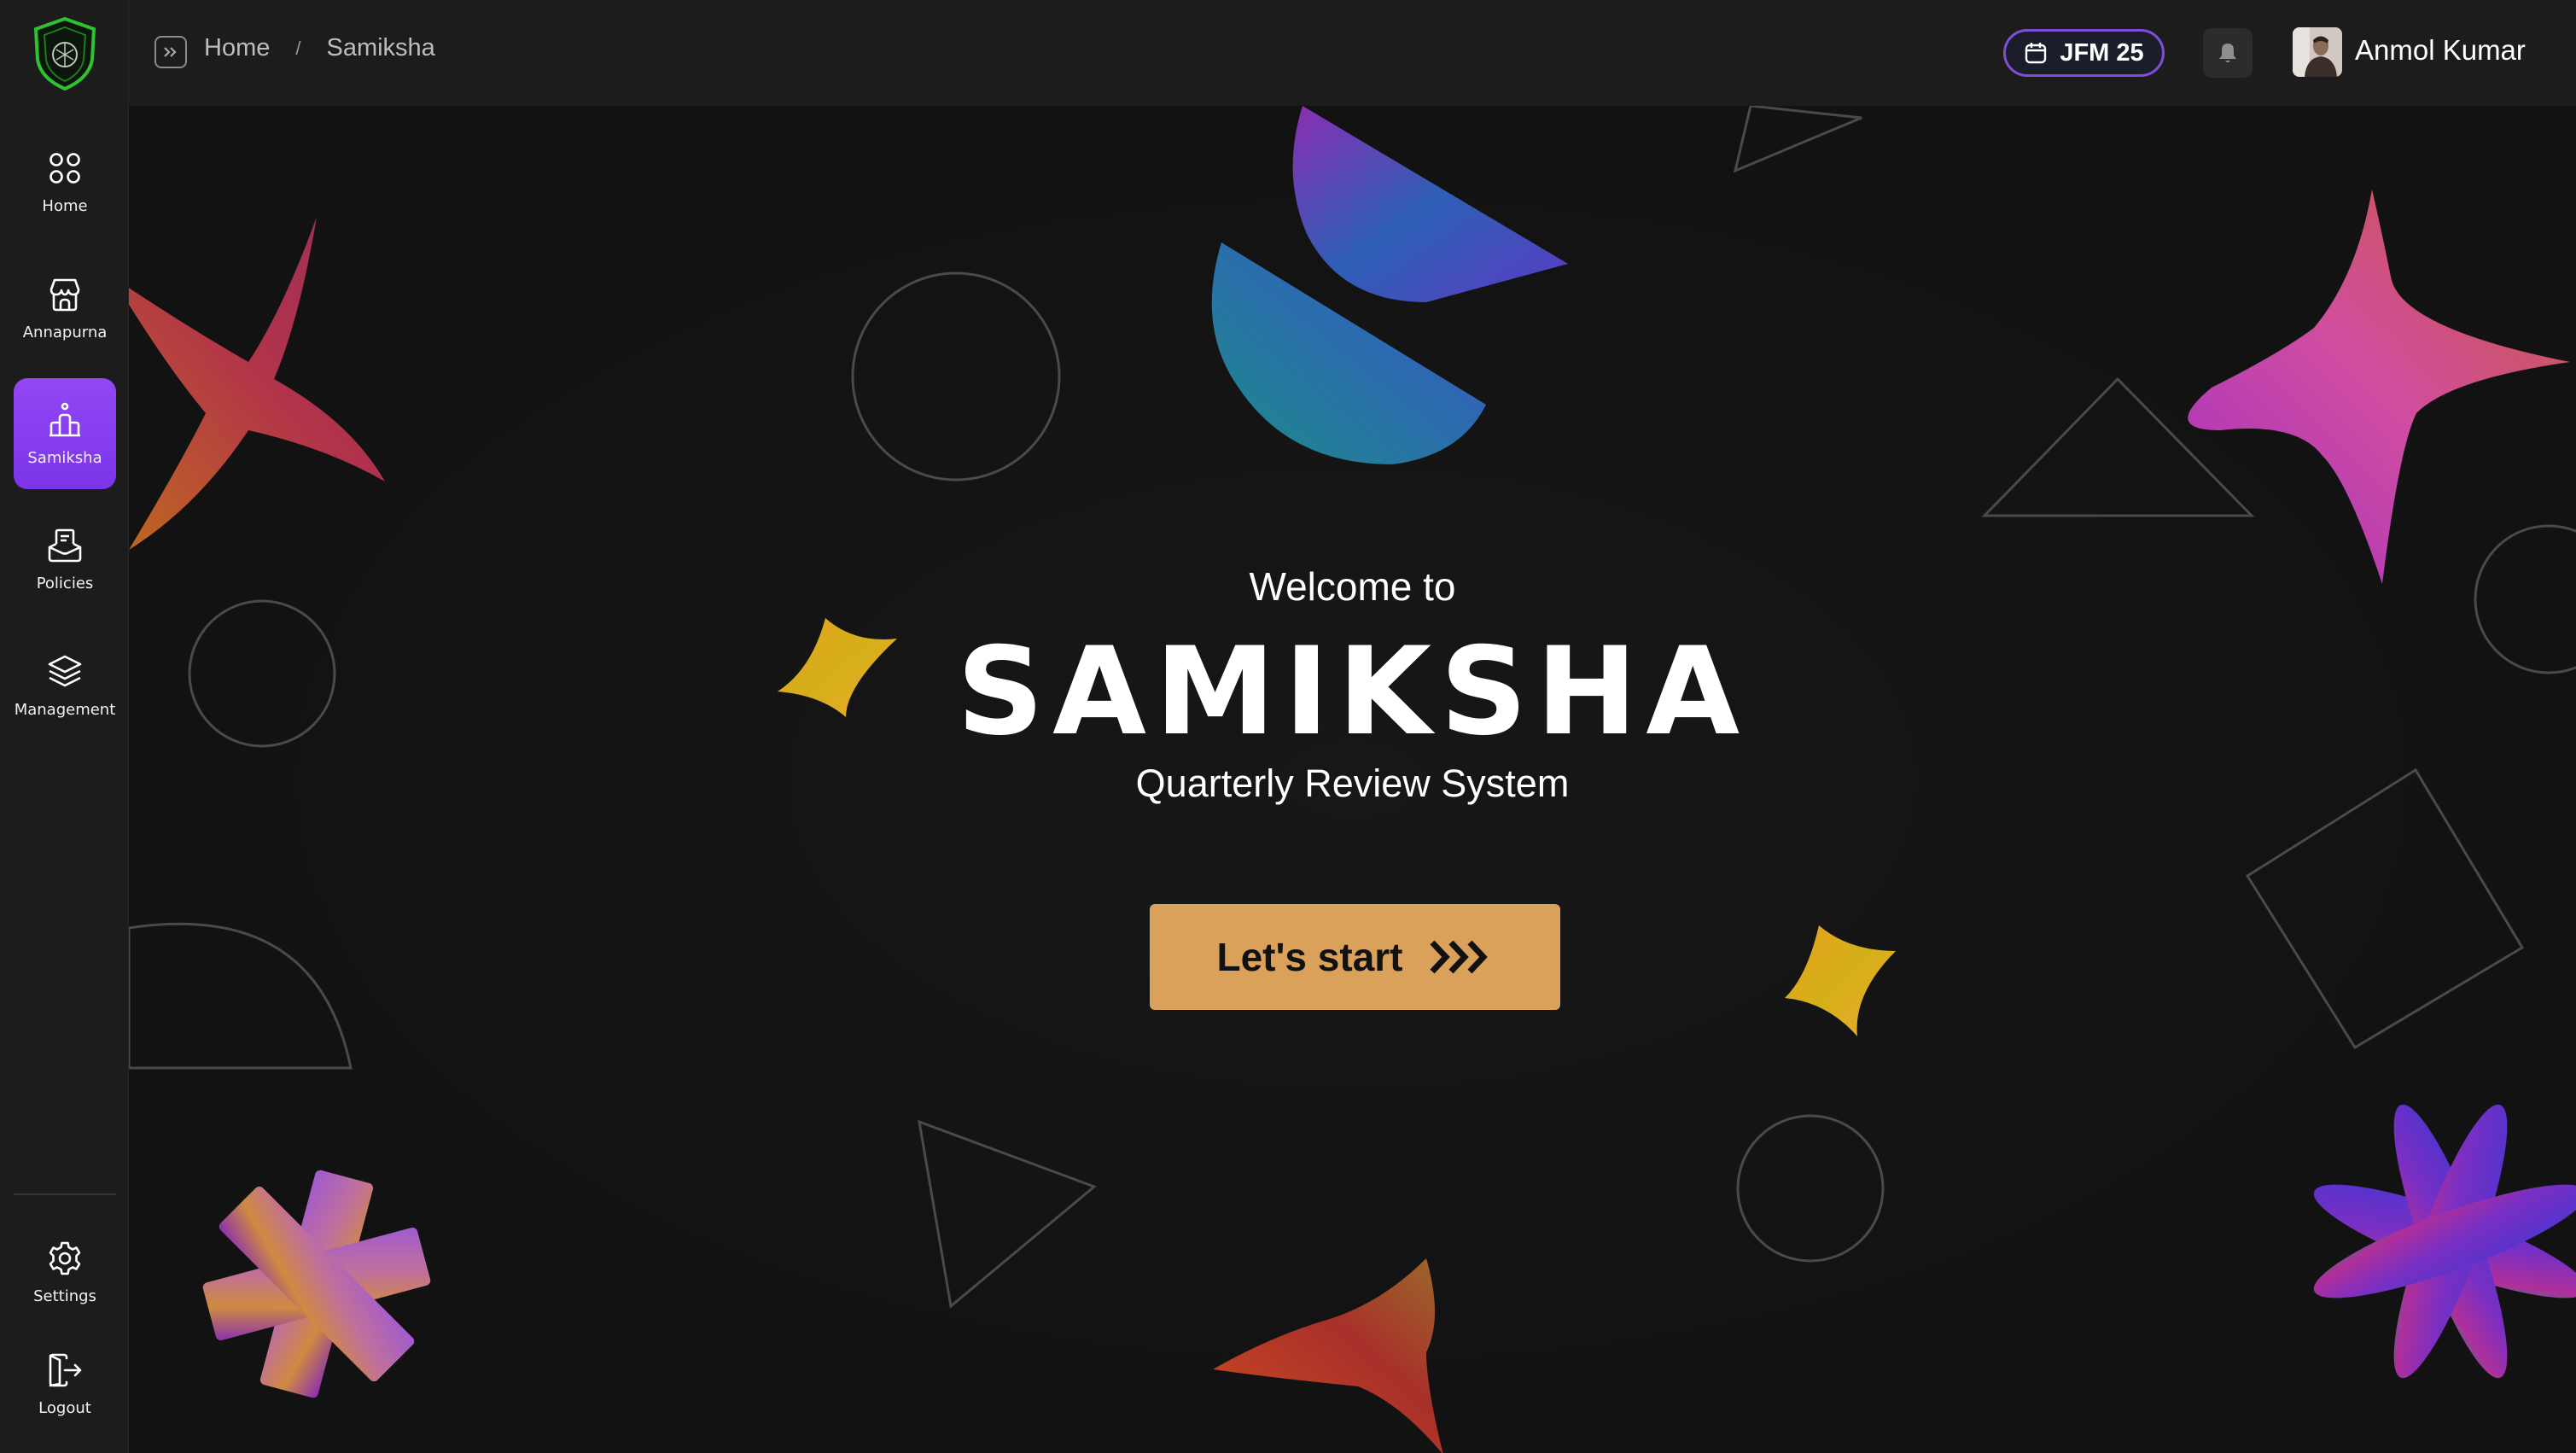 This screenshot has width=2576, height=1453. What do you see at coordinates (65, 332) in the screenshot?
I see `sidebar-item-label: Annapurna` at bounding box center [65, 332].